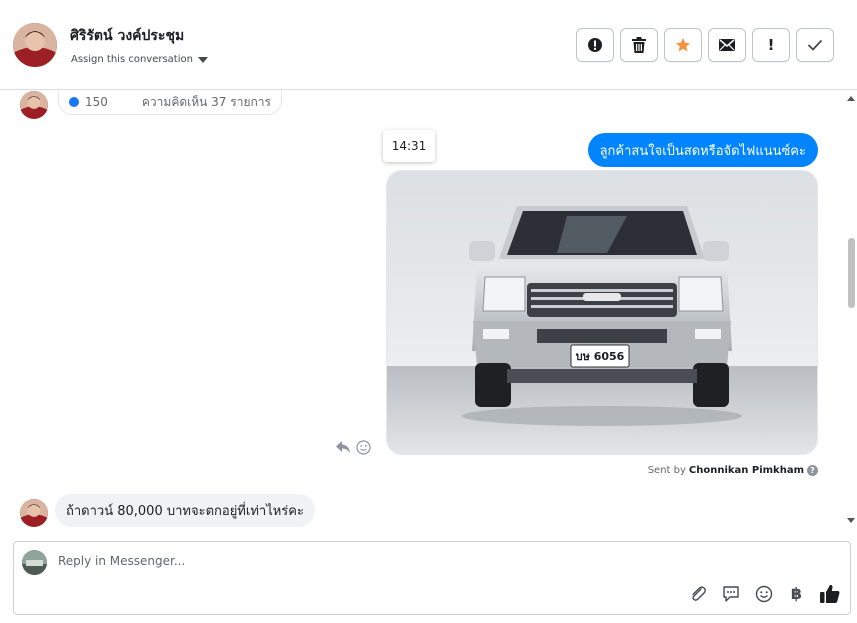 The image size is (857, 623). I want to click on incoming-message: ถ้าดาวน์ 80,000 บาทจะตกอยู่ที่เท่าไหร่คะ, so click(185, 510).